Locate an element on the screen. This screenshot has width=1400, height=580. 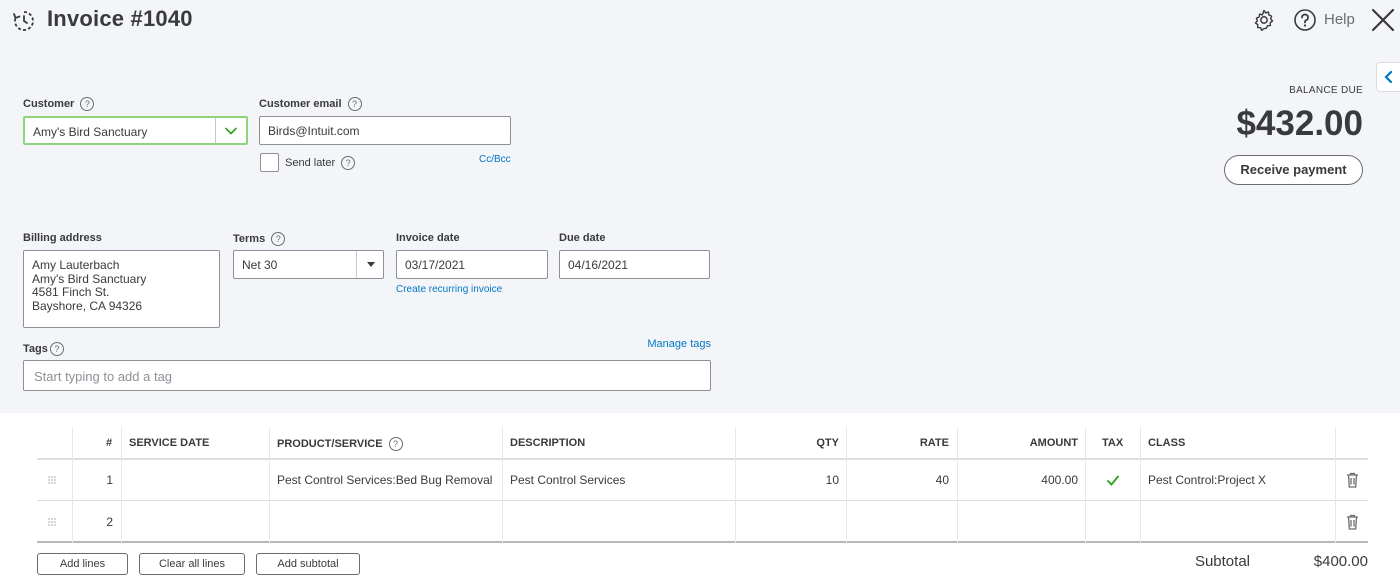
col-header-description: DESCRIPTION is located at coordinates (548, 443).